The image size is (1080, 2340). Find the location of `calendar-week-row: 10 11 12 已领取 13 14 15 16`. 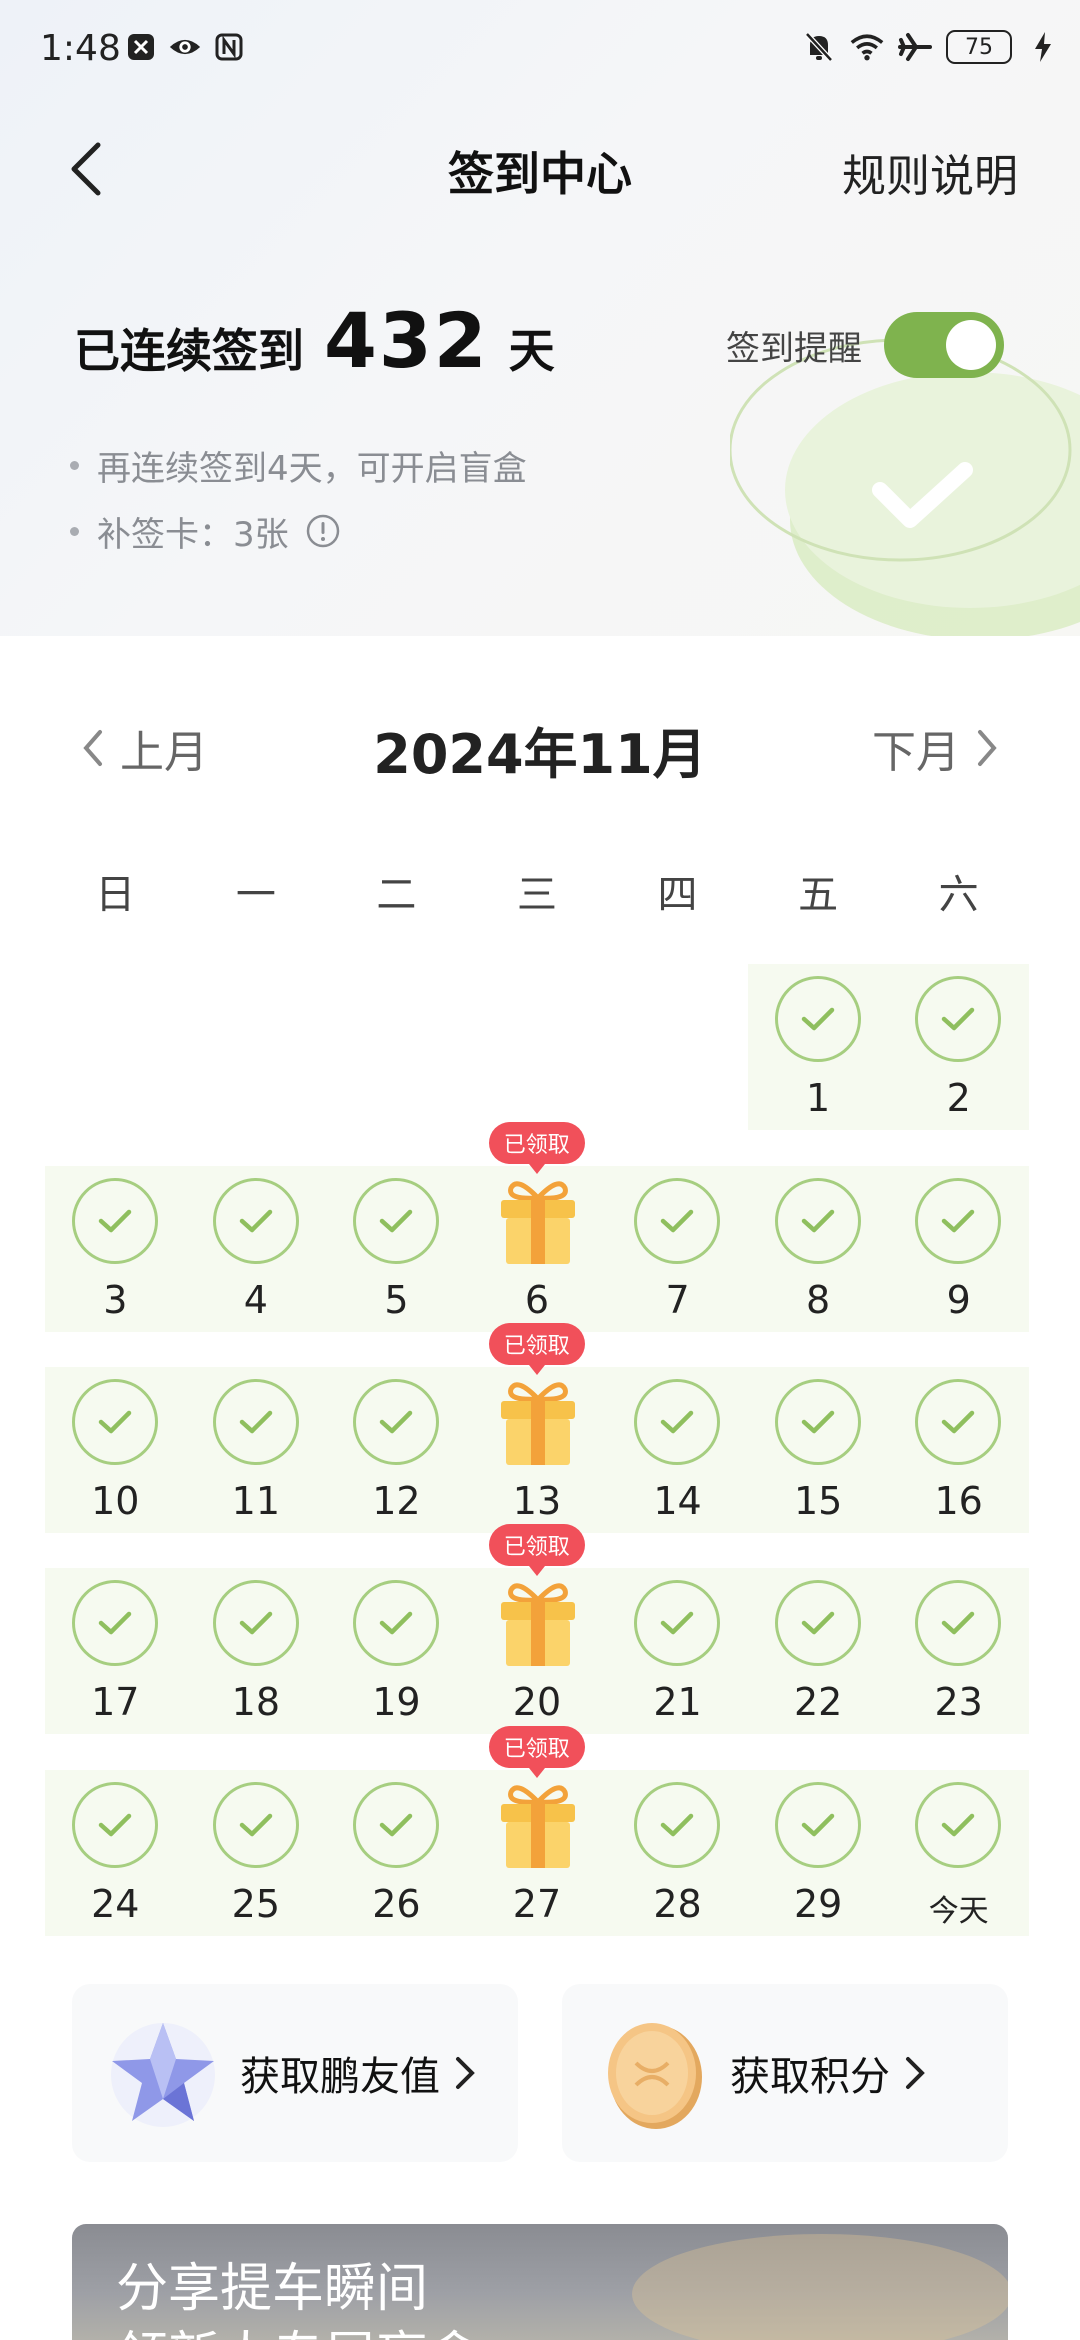

calendar-week-row: 10 11 12 已领取 13 14 15 16 is located at coordinates (537, 1428).